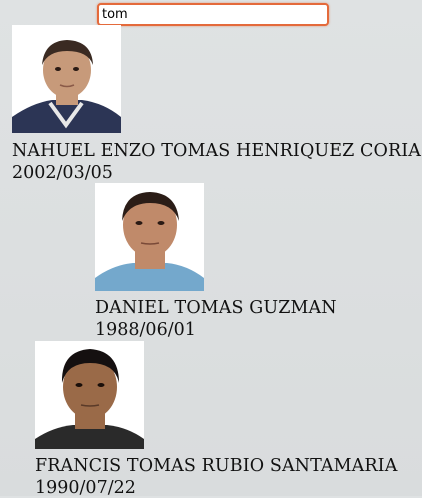 This screenshot has height=498, width=422. Describe the element at coordinates (213, 14) in the screenshot. I see `search-input` at that location.